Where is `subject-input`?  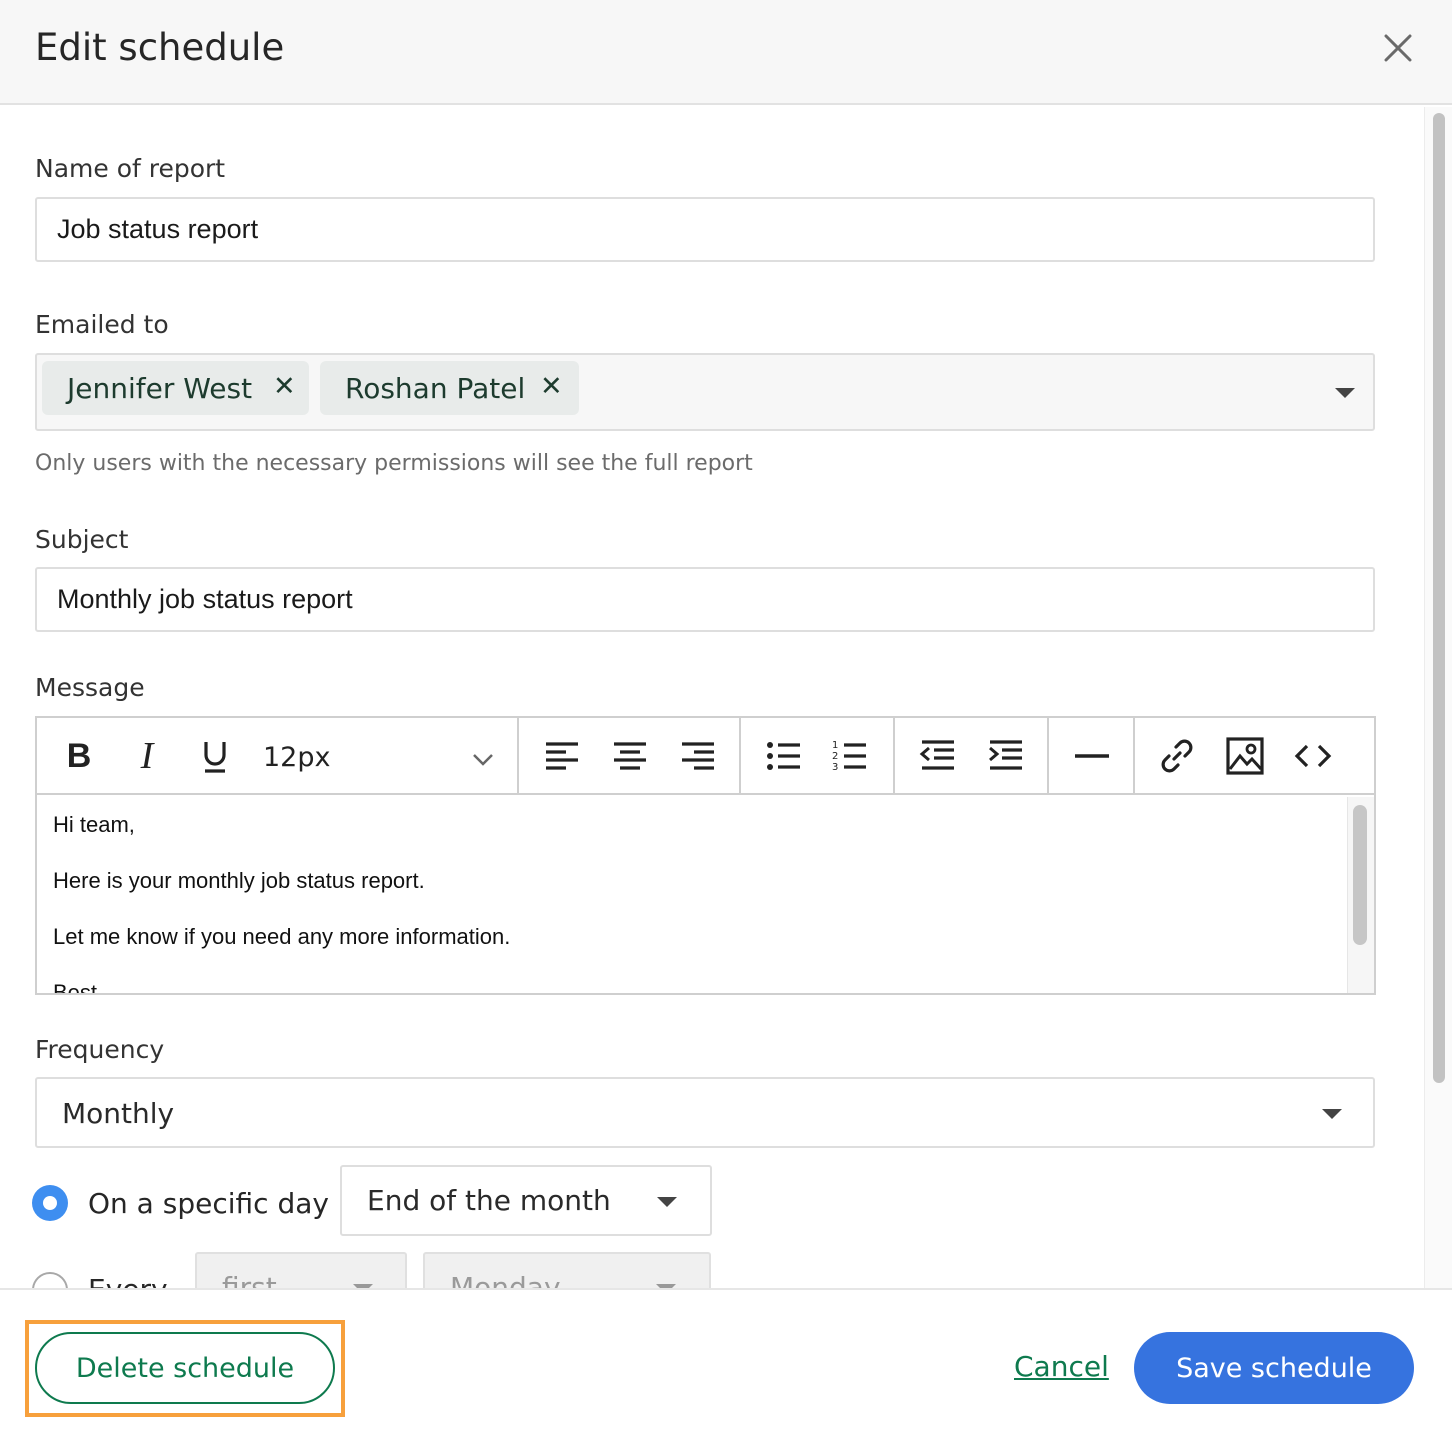
subject-input is located at coordinates (705, 599).